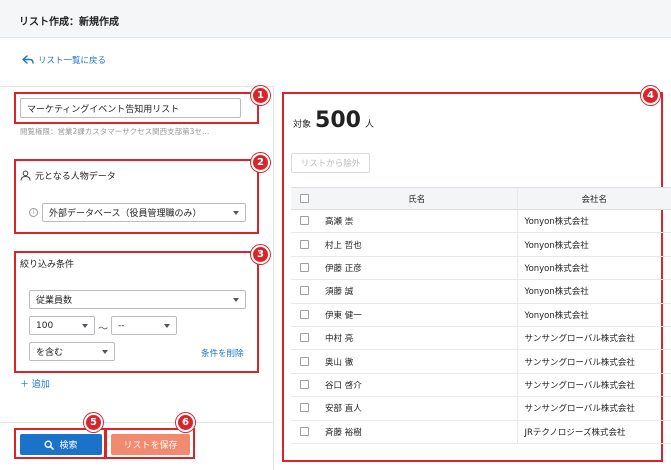  What do you see at coordinates (103, 329) in the screenshot?
I see `range-tilde: 〜` at bounding box center [103, 329].